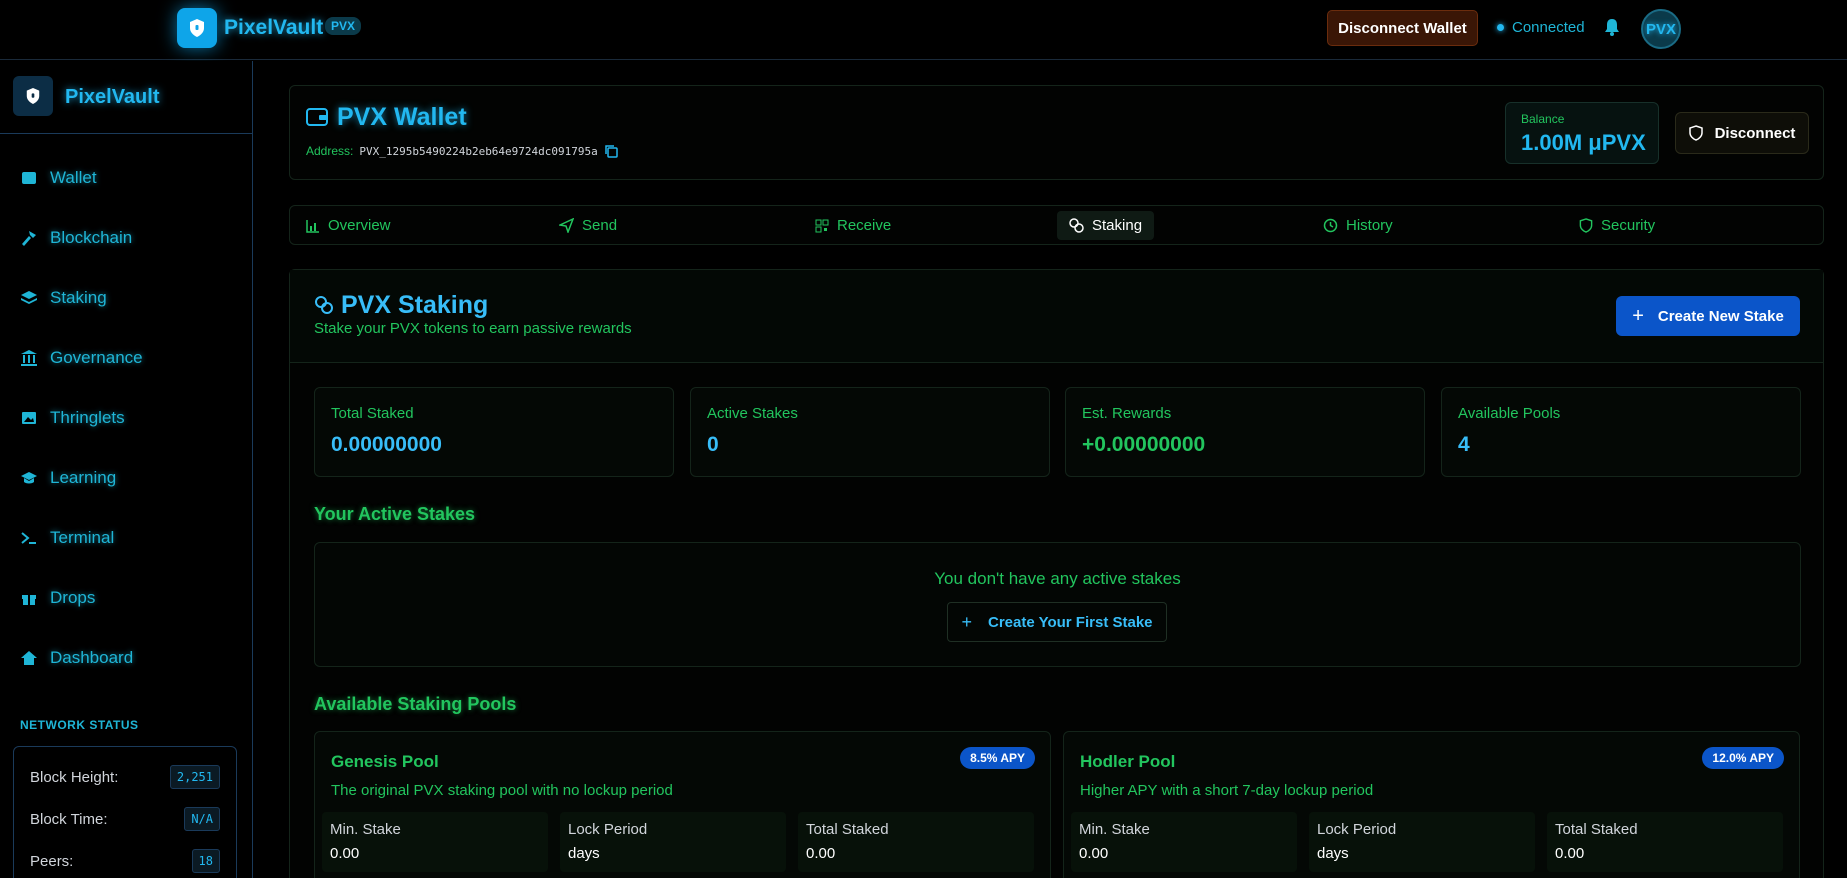 This screenshot has height=878, width=1847. What do you see at coordinates (864, 225) in the screenshot?
I see `tab-label: Receive` at bounding box center [864, 225].